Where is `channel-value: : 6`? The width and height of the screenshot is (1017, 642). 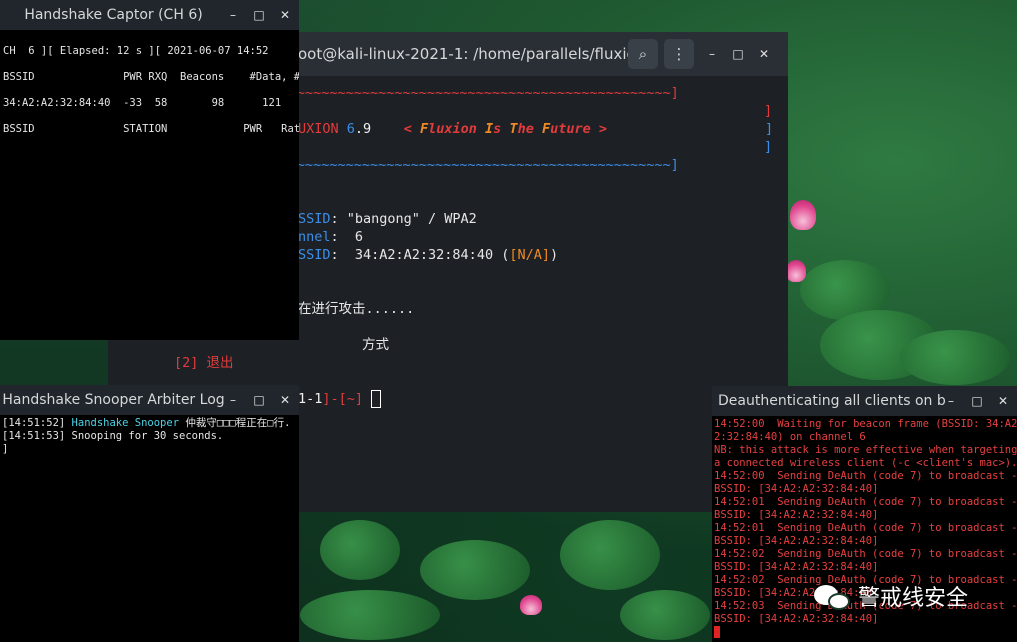
channel-value: : 6 is located at coordinates (347, 237).